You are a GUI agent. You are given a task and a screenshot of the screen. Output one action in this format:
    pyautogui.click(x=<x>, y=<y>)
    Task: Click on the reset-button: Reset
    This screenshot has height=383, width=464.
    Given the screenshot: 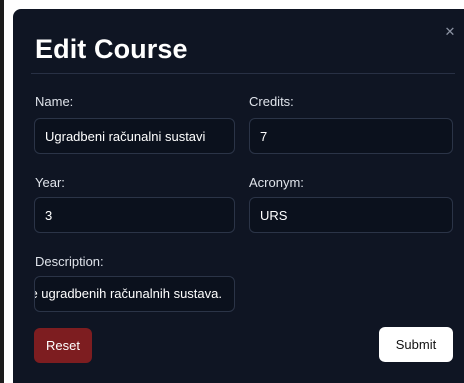 What is the action you would take?
    pyautogui.click(x=63, y=345)
    